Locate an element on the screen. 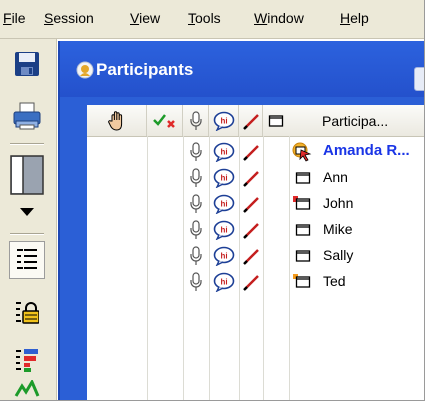  participant-row: hi John is located at coordinates (255, 204).